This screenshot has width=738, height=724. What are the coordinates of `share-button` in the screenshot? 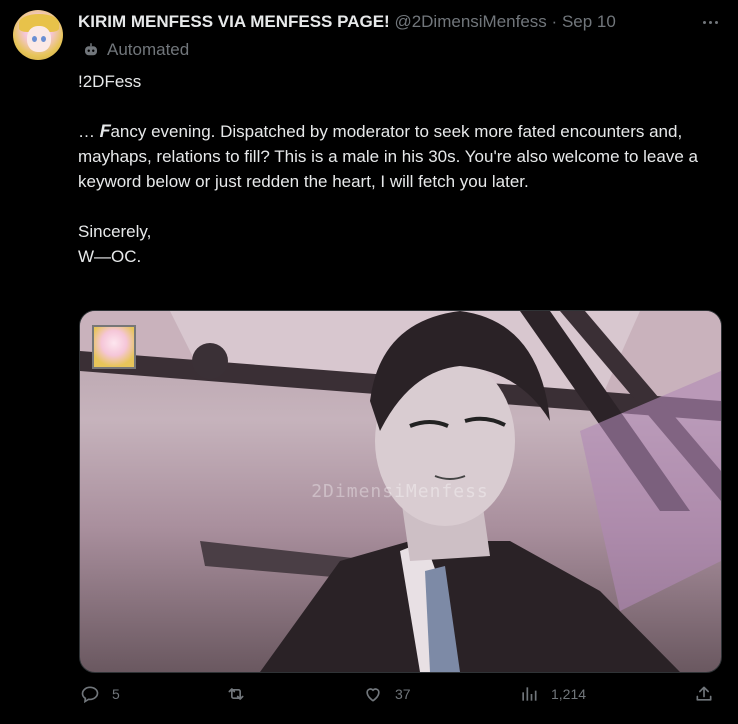 It's located at (704, 694).